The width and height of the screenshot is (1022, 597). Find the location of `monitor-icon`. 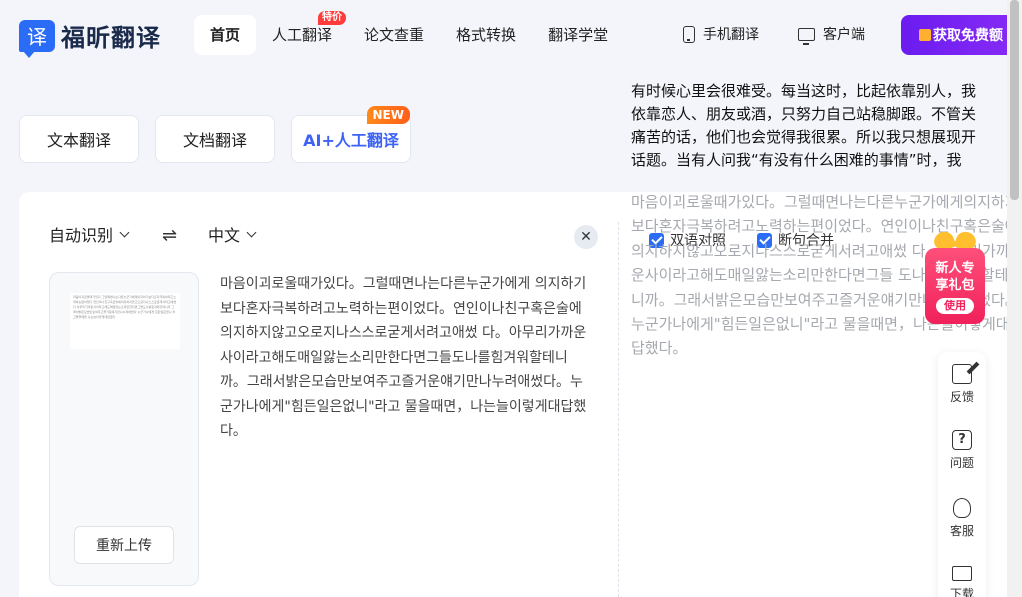

monitor-icon is located at coordinates (962, 573).